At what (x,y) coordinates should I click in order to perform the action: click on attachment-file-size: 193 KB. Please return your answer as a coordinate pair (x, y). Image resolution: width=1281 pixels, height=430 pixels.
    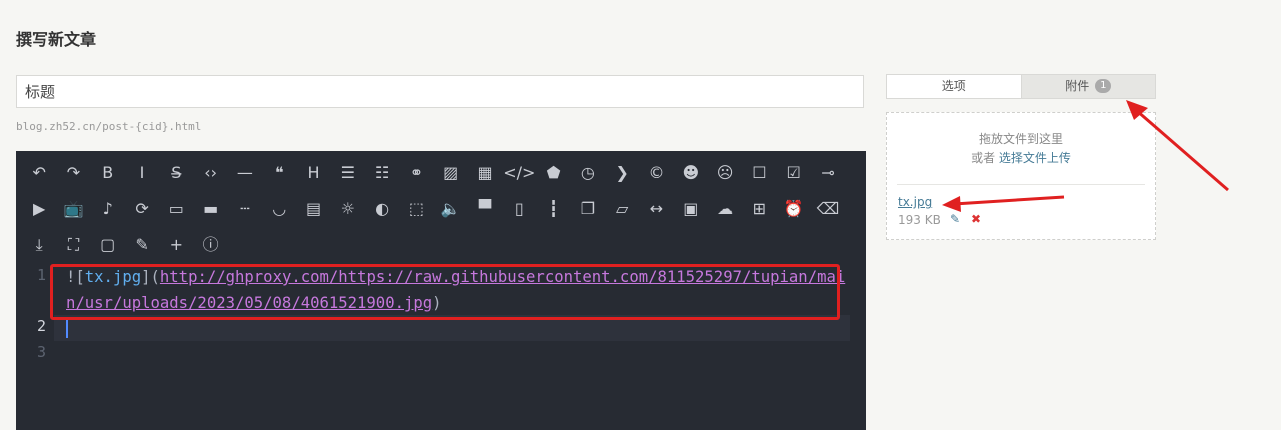
    Looking at the image, I should click on (919, 220).